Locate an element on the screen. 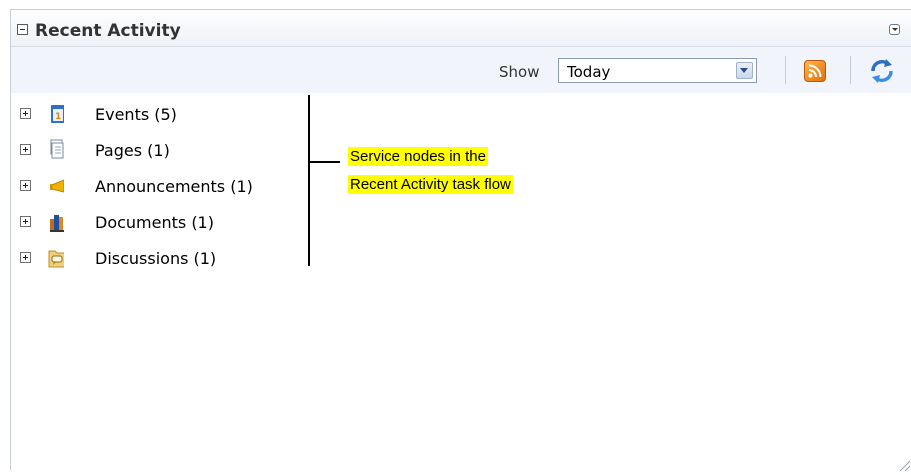 The height and width of the screenshot is (475, 911). tree-node-pages: Pages (1) is located at coordinates (161, 151).